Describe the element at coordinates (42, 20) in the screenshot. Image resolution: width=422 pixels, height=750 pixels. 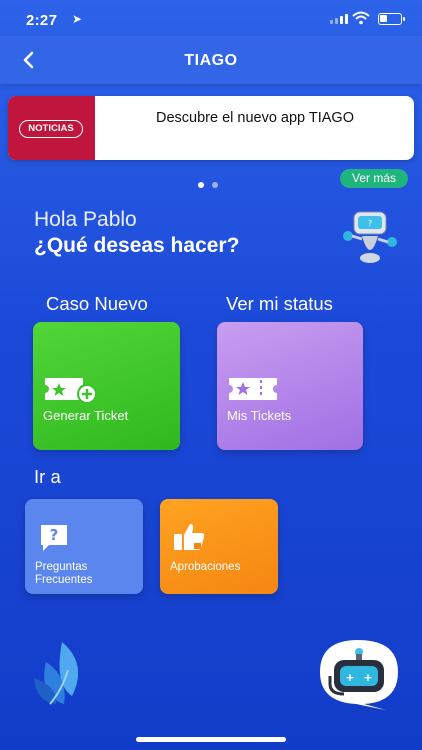
I see `status-time: 2:27` at that location.